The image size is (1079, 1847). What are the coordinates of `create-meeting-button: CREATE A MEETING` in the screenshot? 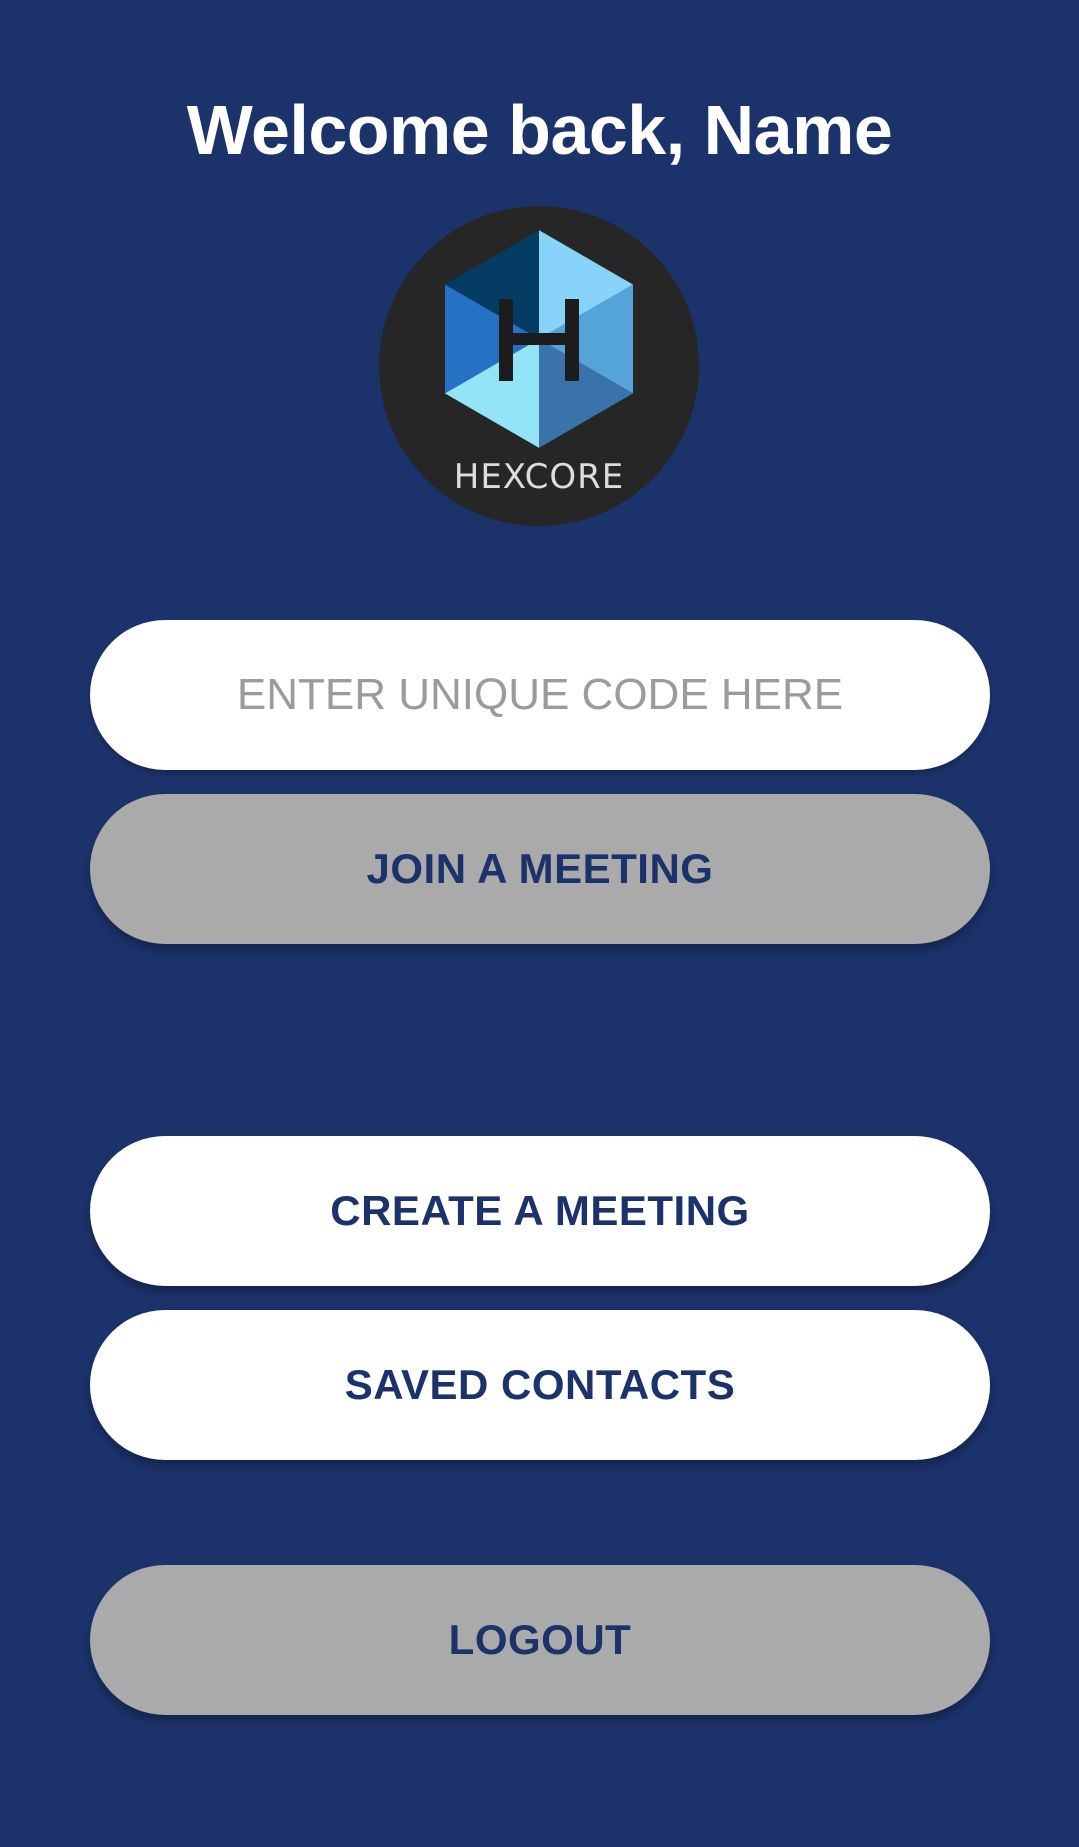 It's located at (540, 1211).